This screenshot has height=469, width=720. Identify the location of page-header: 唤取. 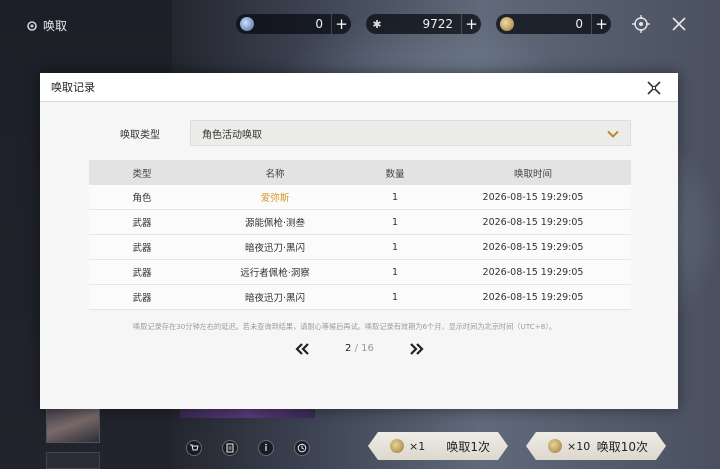
(46, 25).